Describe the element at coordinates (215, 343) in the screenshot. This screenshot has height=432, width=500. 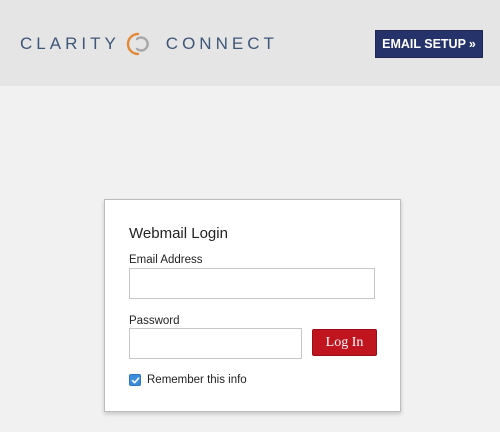
I see `password-field` at that location.